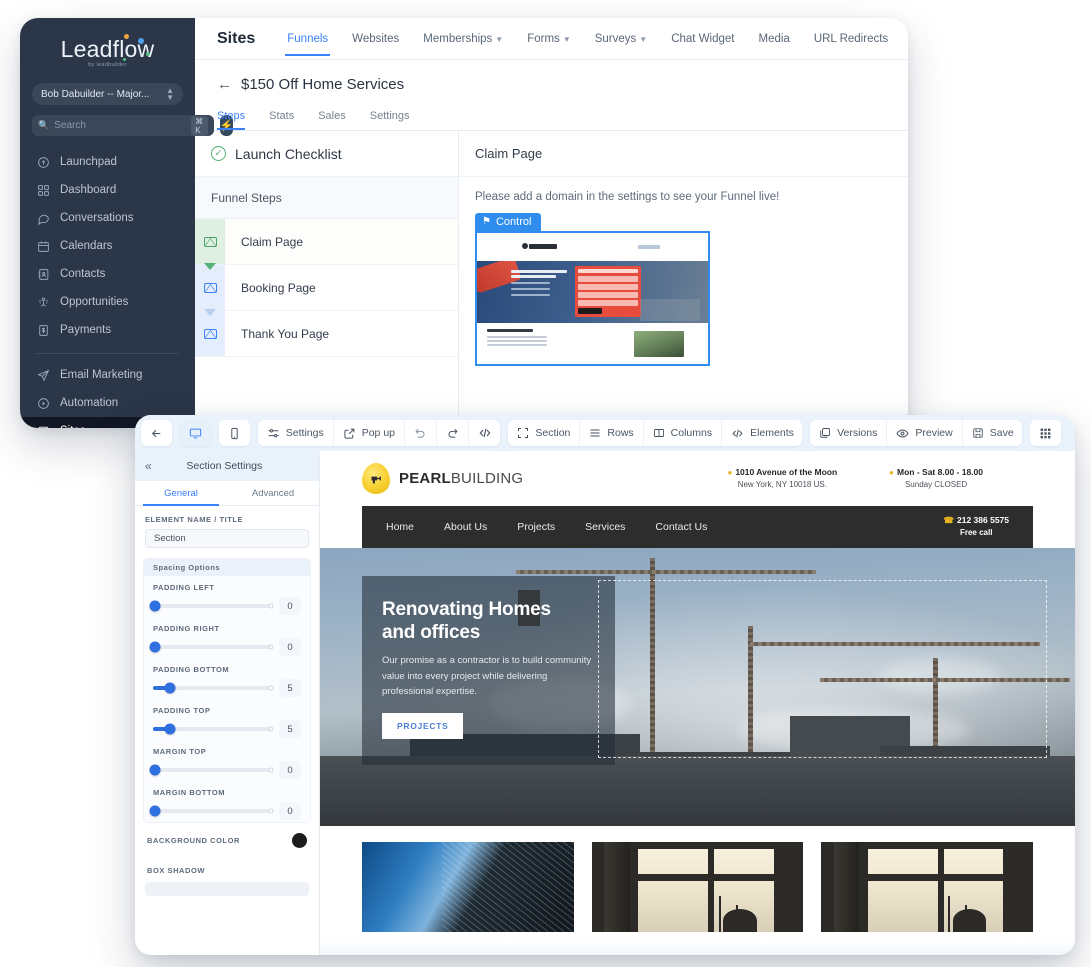 The width and height of the screenshot is (1091, 967). Describe the element at coordinates (210, 312) in the screenshot. I see `step-connector-arrow-icon` at that location.